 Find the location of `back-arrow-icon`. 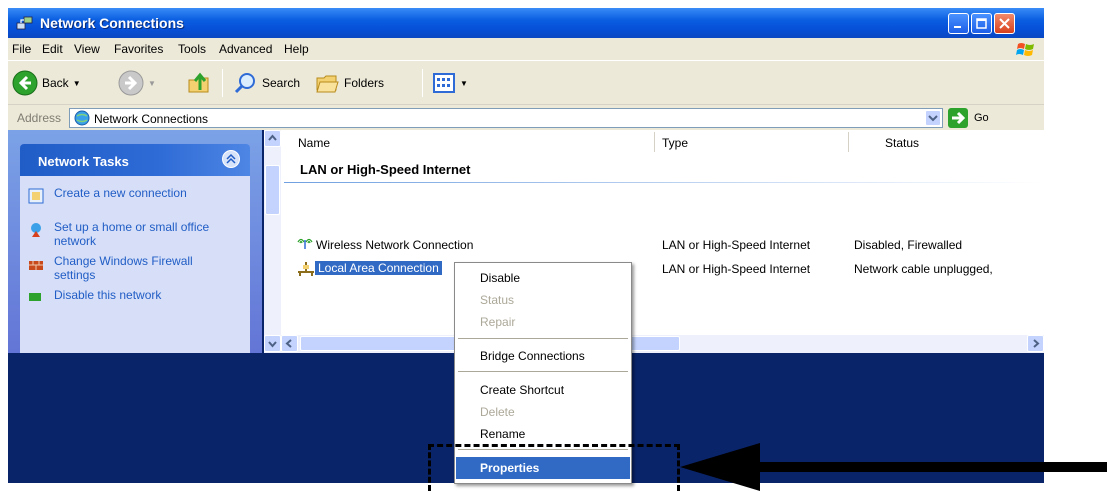

back-arrow-icon is located at coordinates (25, 83).